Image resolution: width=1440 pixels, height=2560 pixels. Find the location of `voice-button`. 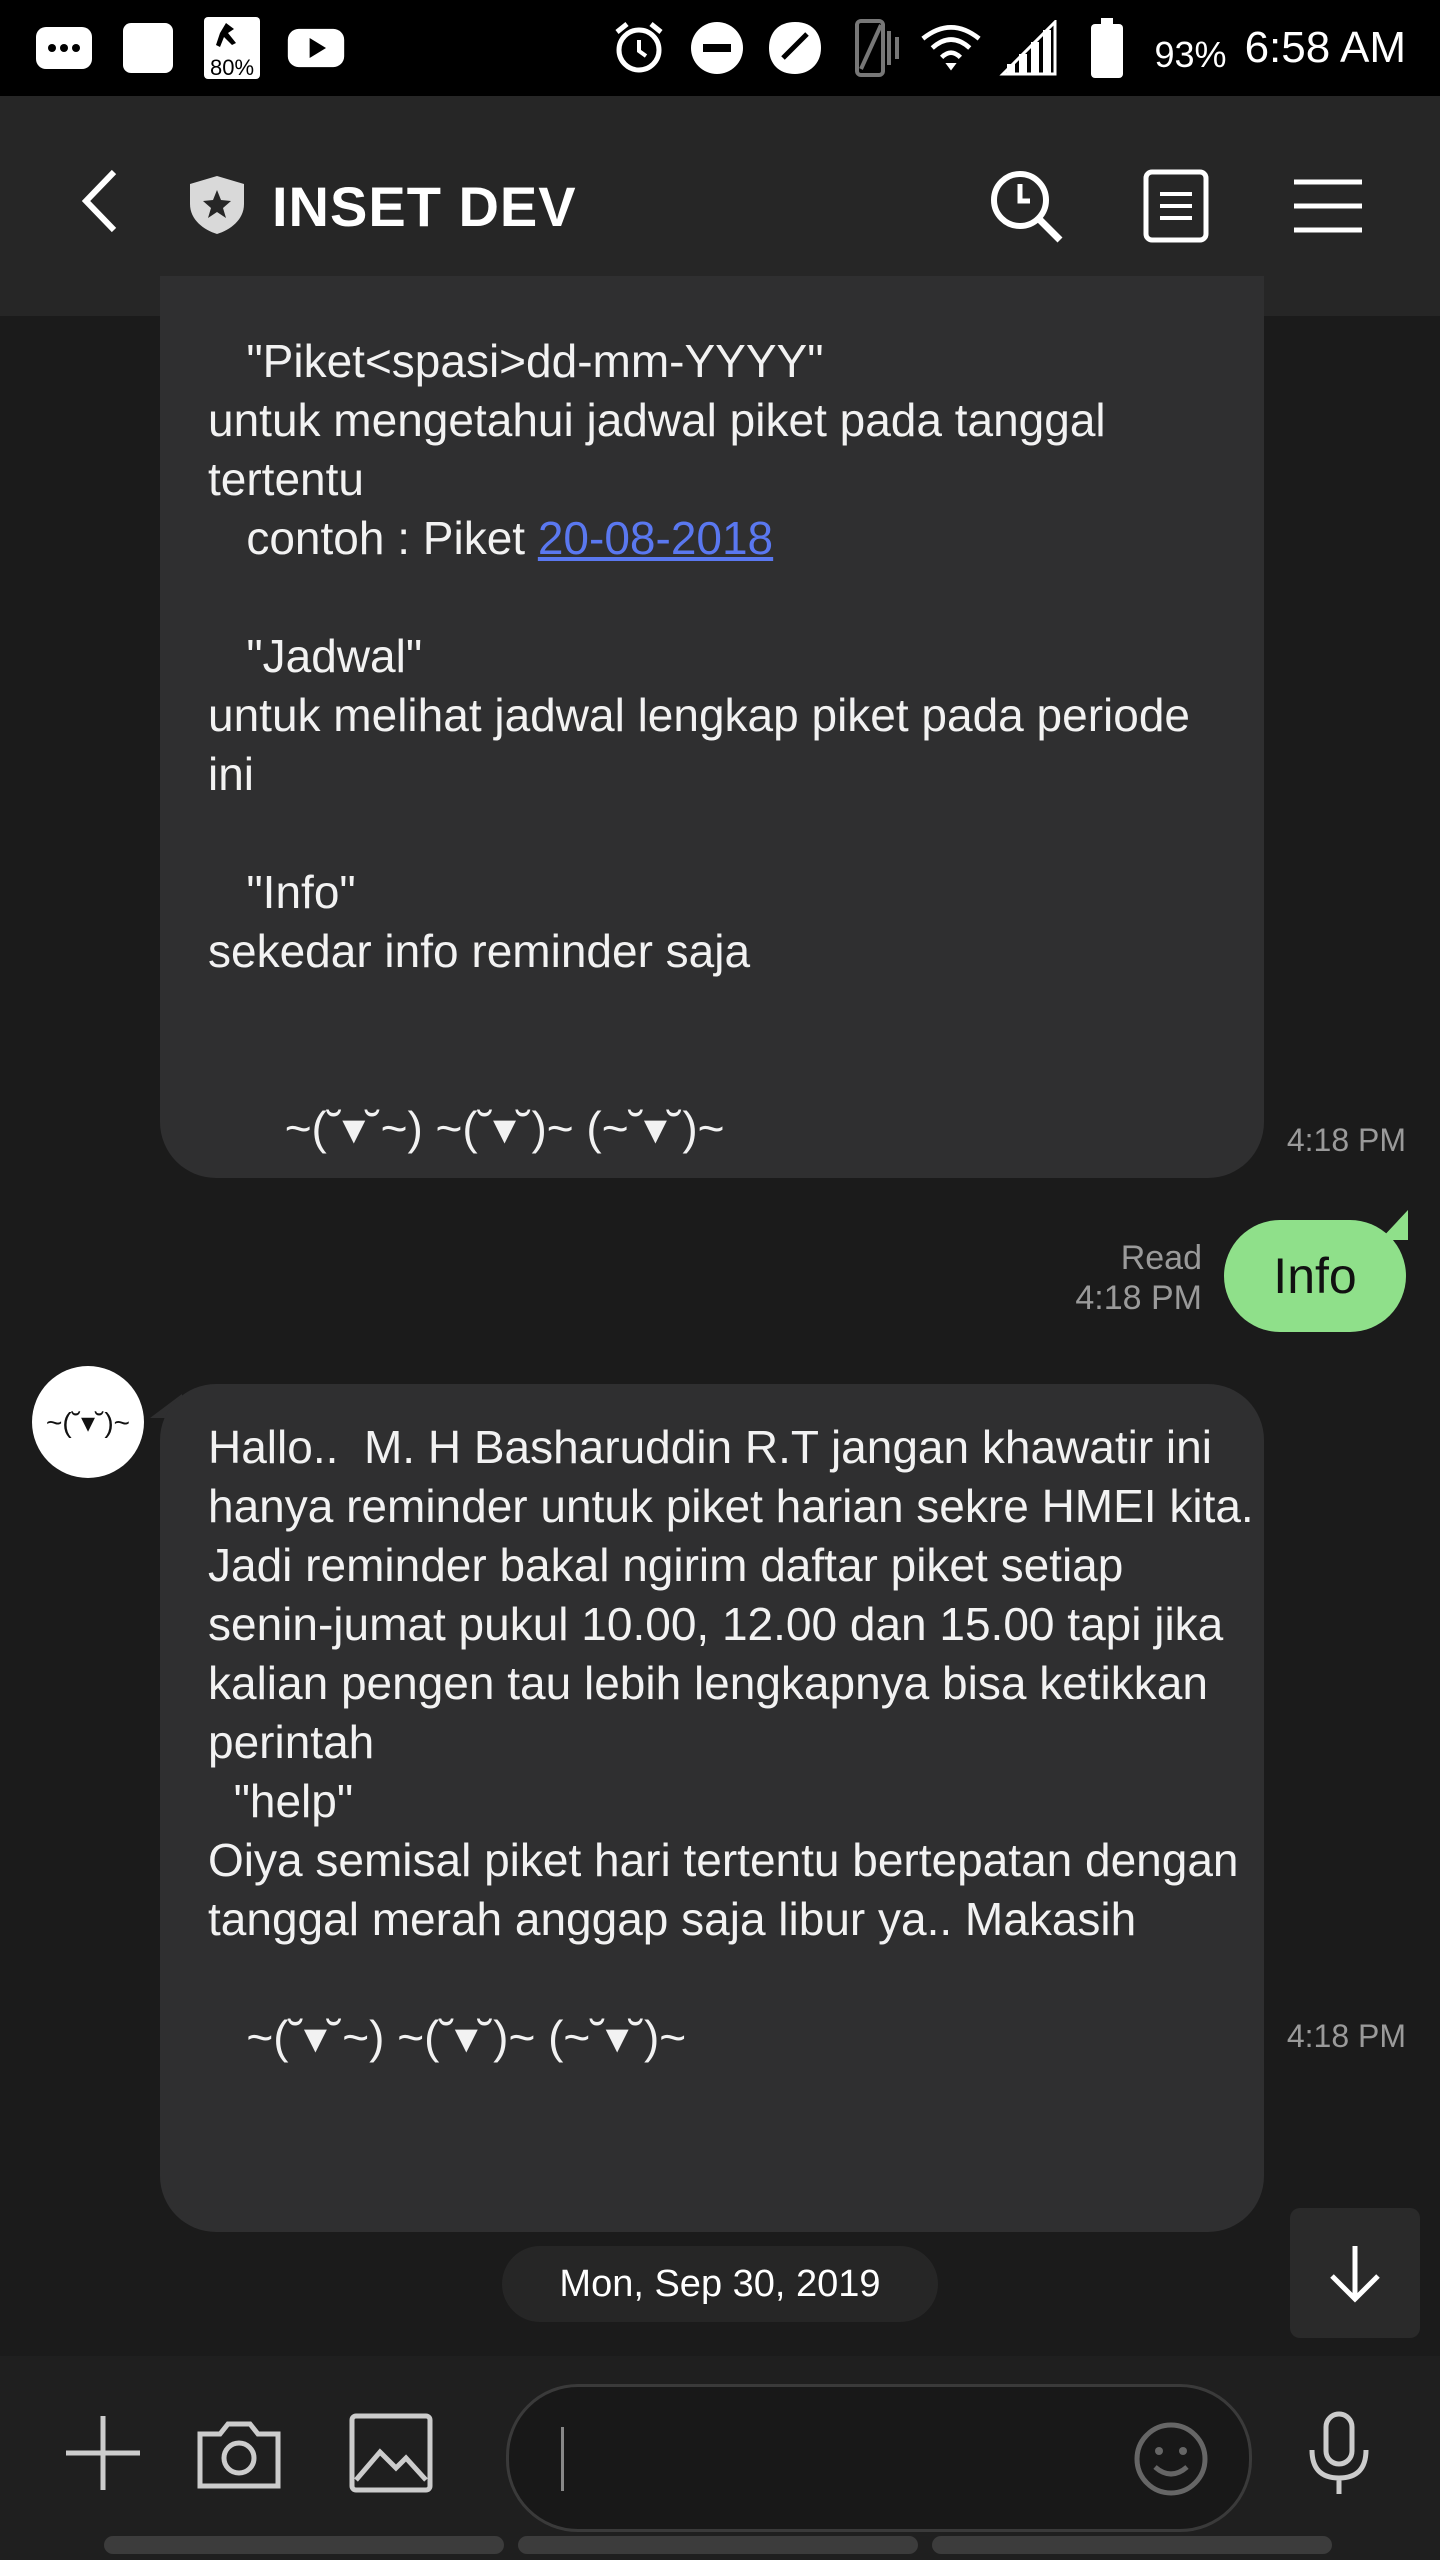

voice-button is located at coordinates (1339, 2453).